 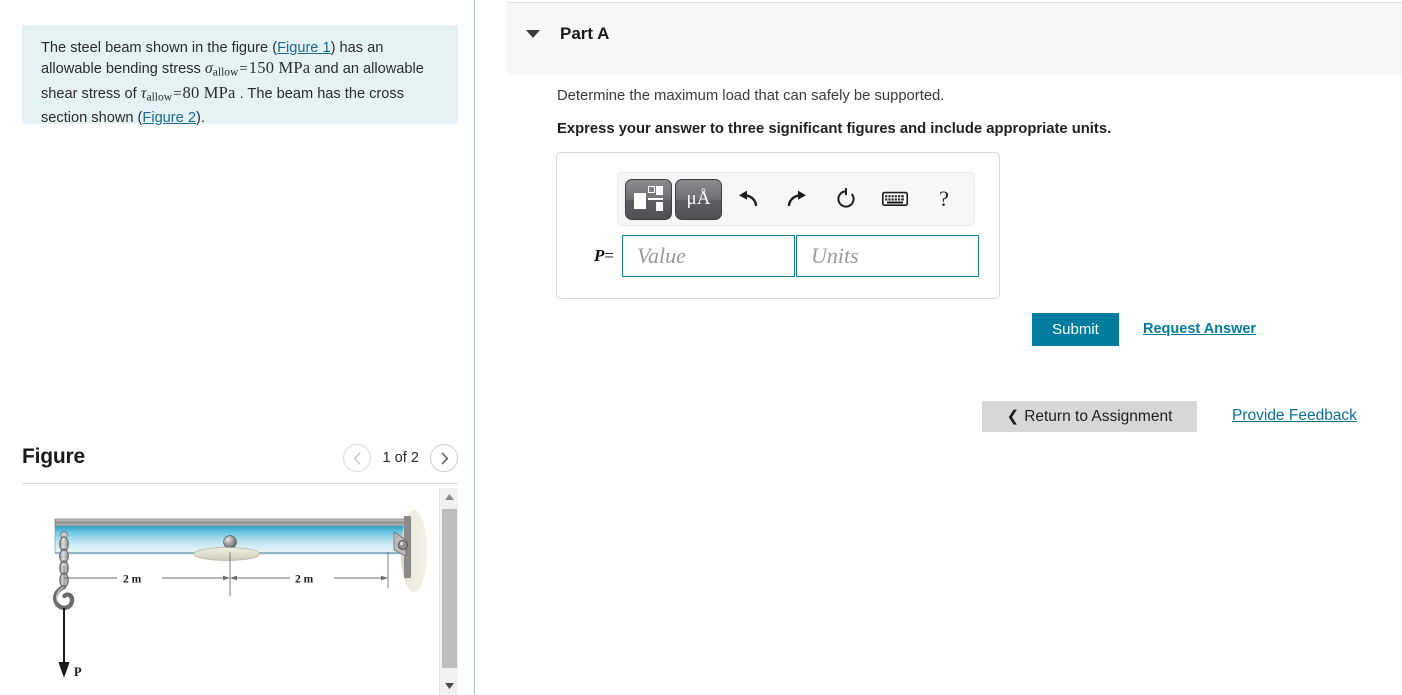 What do you see at coordinates (243, 69) in the screenshot?
I see `equals-sign-1: =` at bounding box center [243, 69].